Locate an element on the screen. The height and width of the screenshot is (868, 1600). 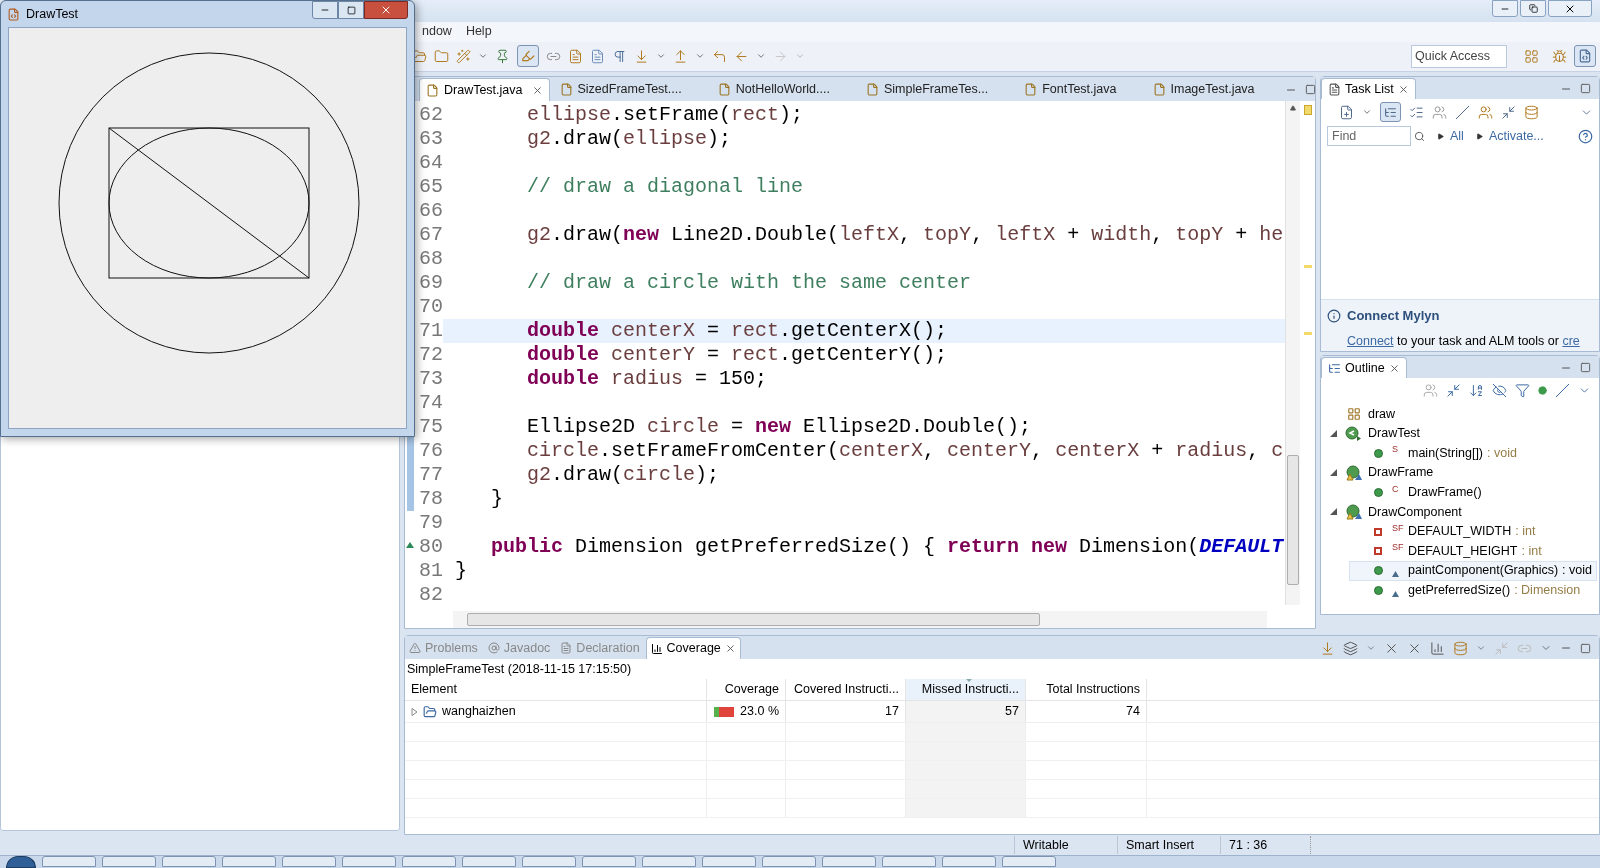
pin-icon is located at coordinates (502, 56).